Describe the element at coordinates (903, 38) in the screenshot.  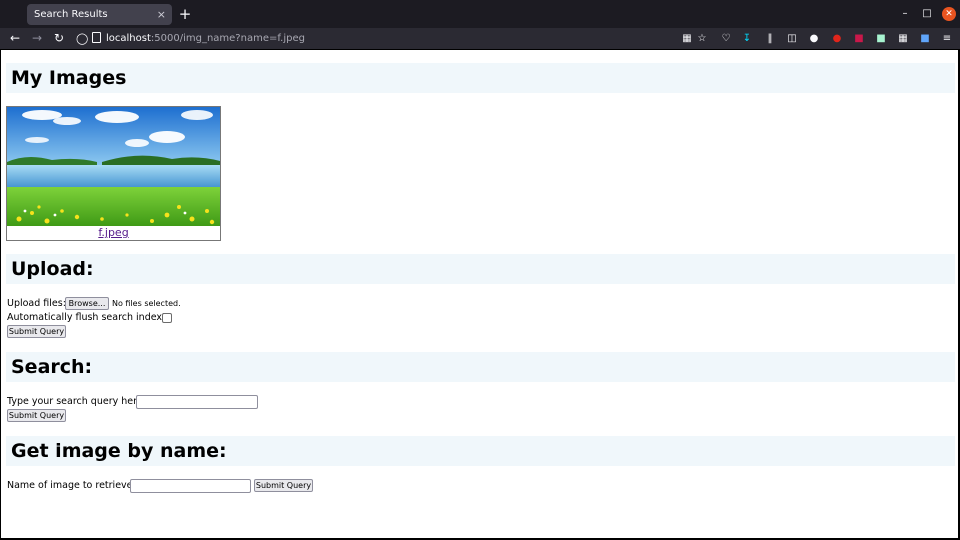
I see `extensions-icon: ▦` at that location.